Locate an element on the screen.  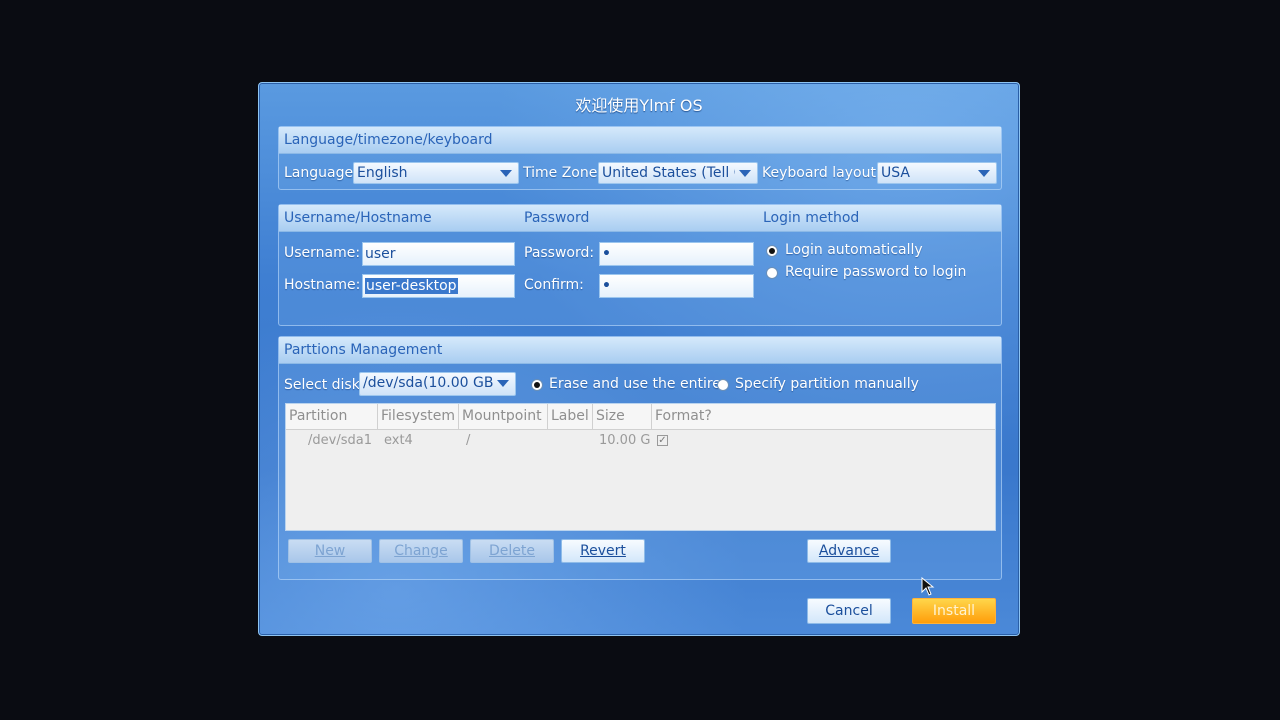
cell-filesystem: ext4 is located at coordinates (398, 440).